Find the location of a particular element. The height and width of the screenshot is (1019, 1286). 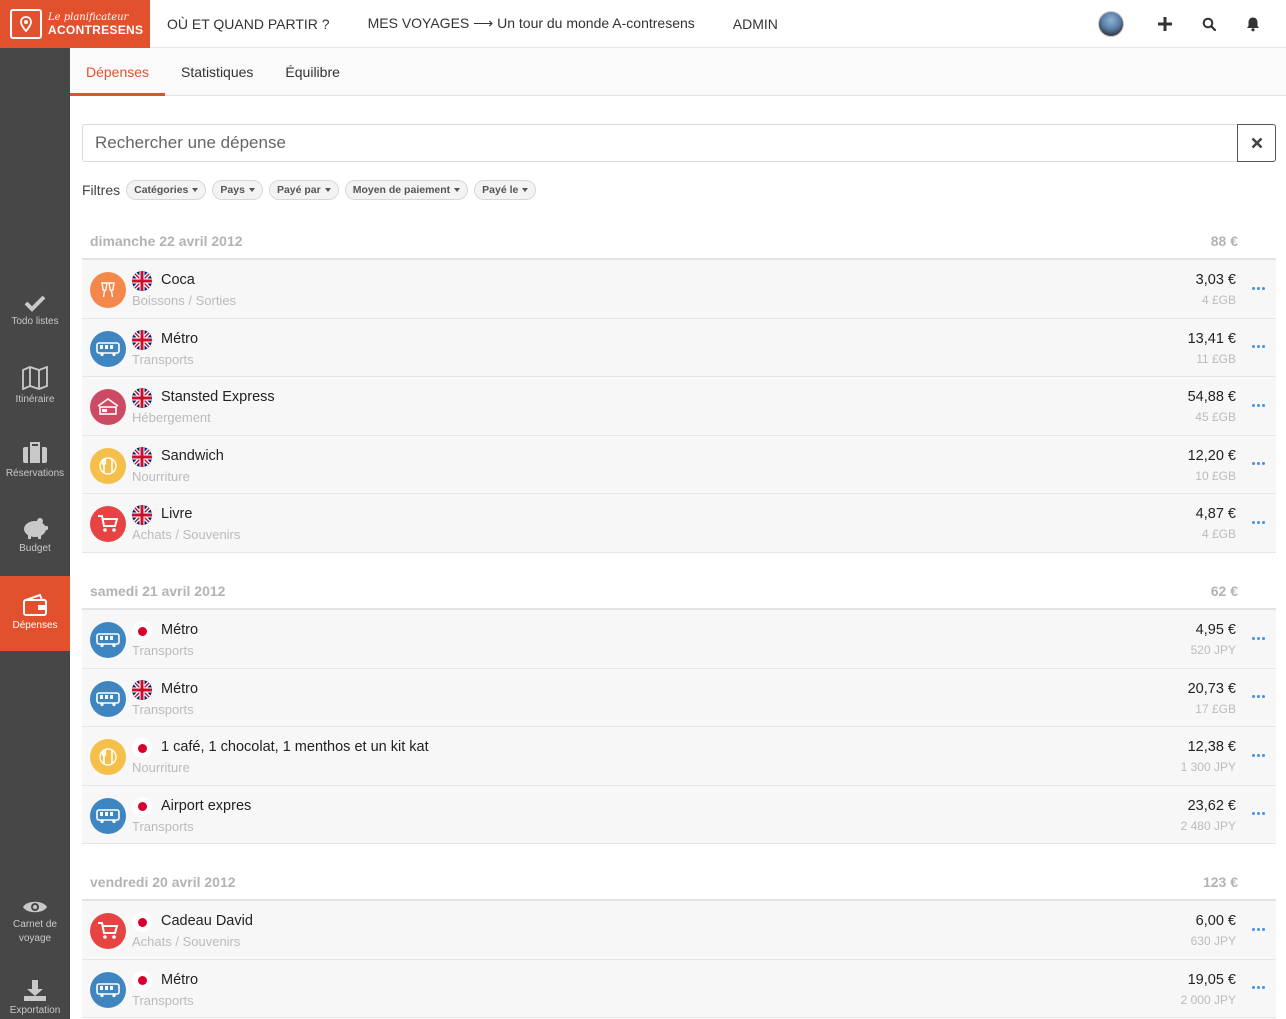

sidebar-item-itinerary: Itinéraire is located at coordinates (35, 386).